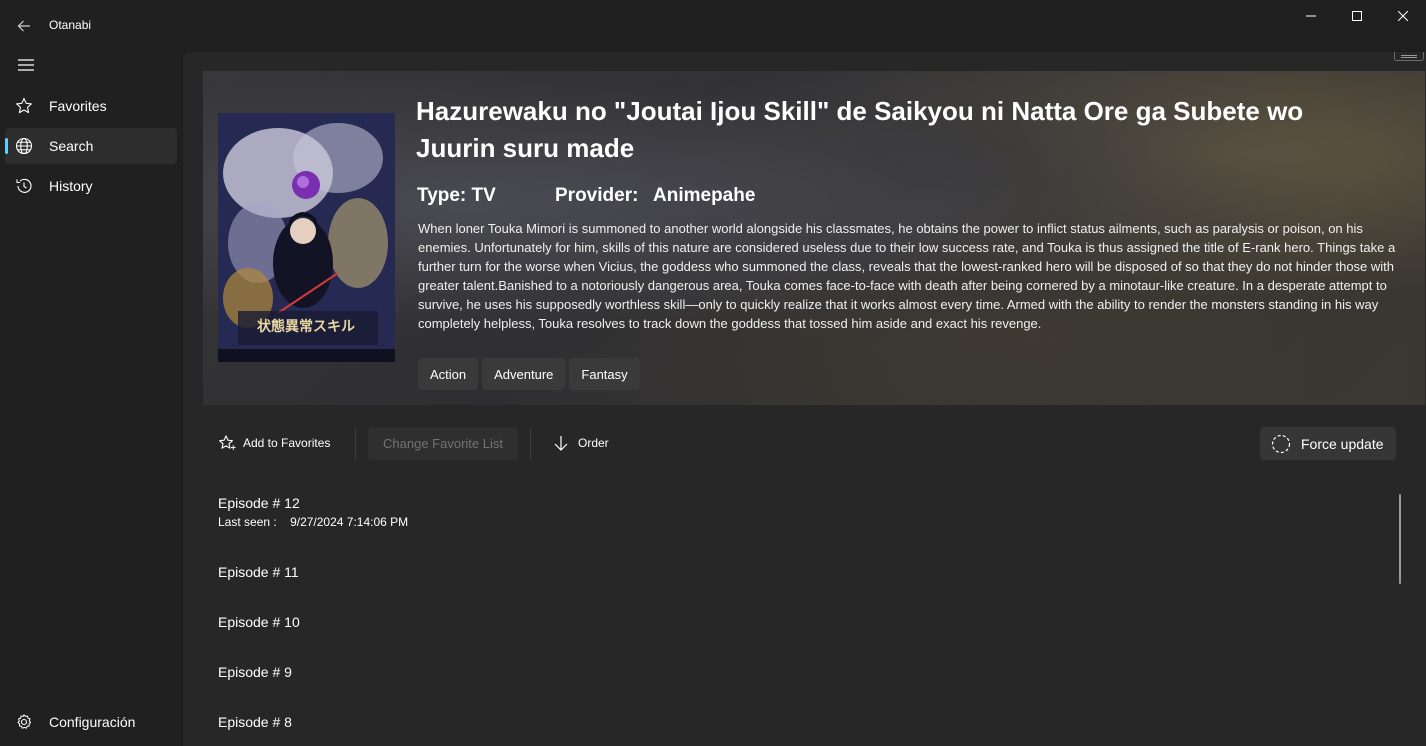  What do you see at coordinates (349, 522) in the screenshot?
I see `last-seen-value: 9/27/2024 7:14:06 PM` at bounding box center [349, 522].